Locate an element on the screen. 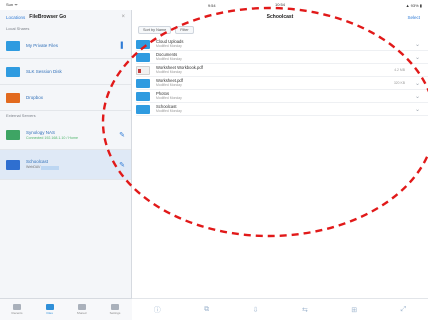 The image size is (428, 320). account-label: SLK Session Disk is located at coordinates (44, 71).